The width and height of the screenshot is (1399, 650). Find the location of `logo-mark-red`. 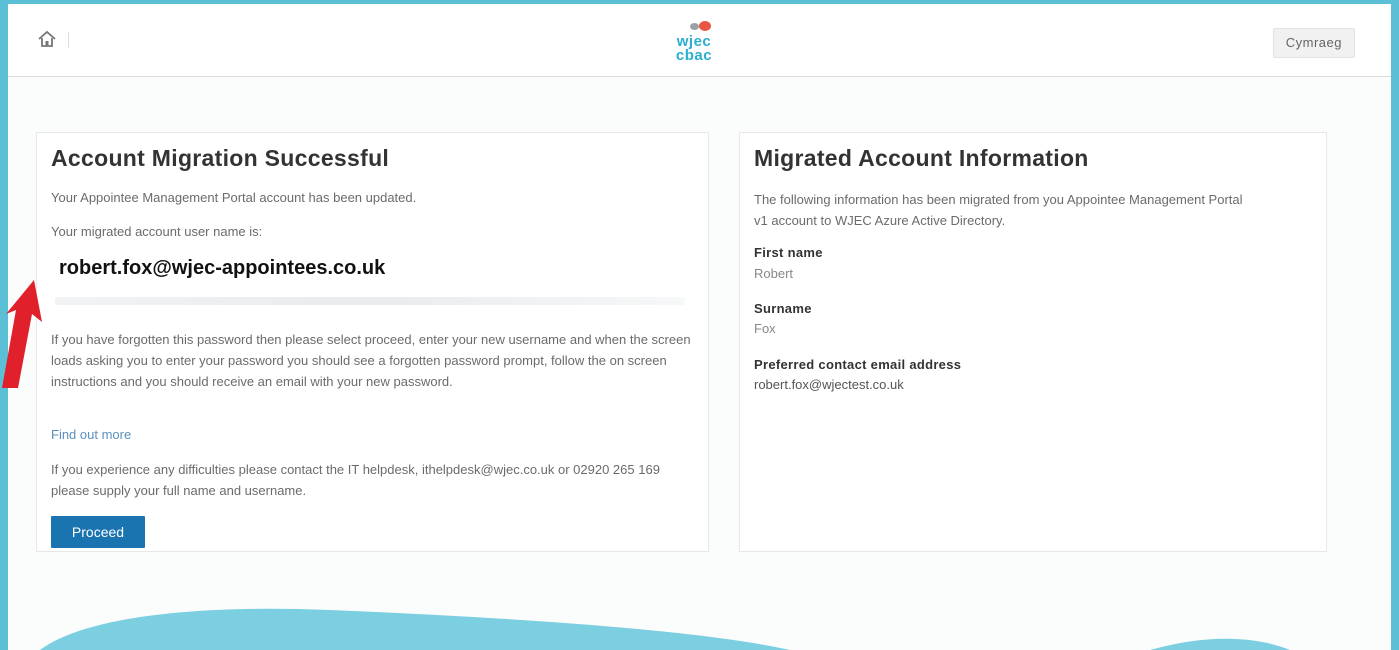

logo-mark-red is located at coordinates (705, 26).